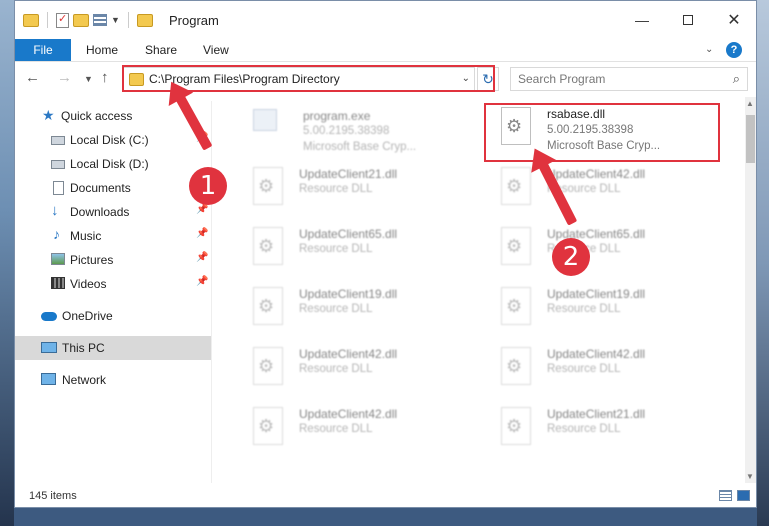 The image size is (769, 526). I want to click on sidebar-item-documents: Documents, so click(113, 188).